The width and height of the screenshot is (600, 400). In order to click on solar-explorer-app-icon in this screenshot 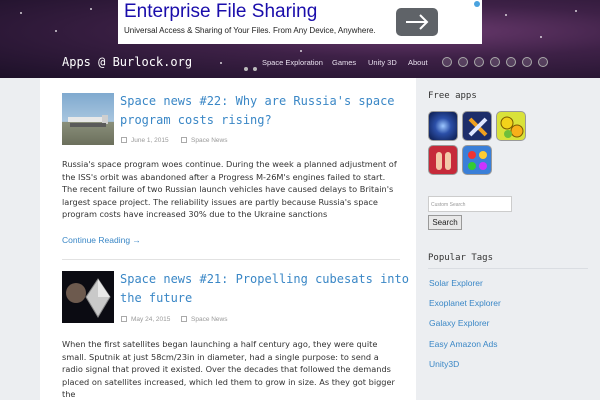, I will do `click(443, 126)`.